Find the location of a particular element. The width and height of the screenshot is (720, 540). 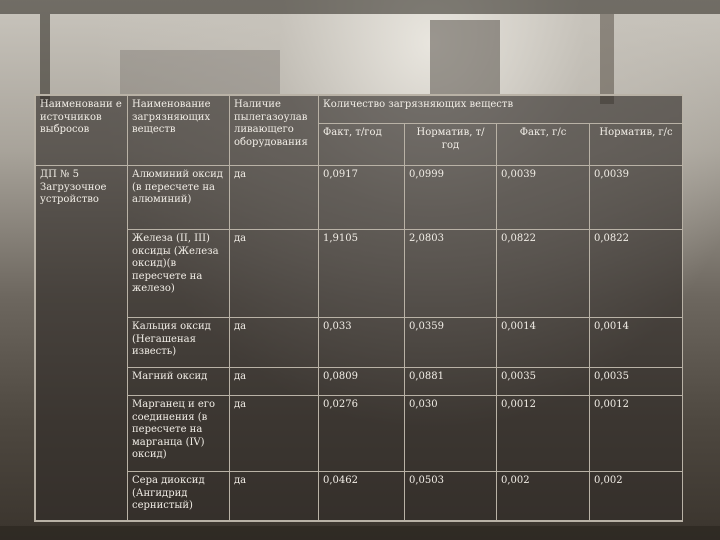

source-cell: ДП № 5 Загрузочное устройство is located at coordinates (81, 343).